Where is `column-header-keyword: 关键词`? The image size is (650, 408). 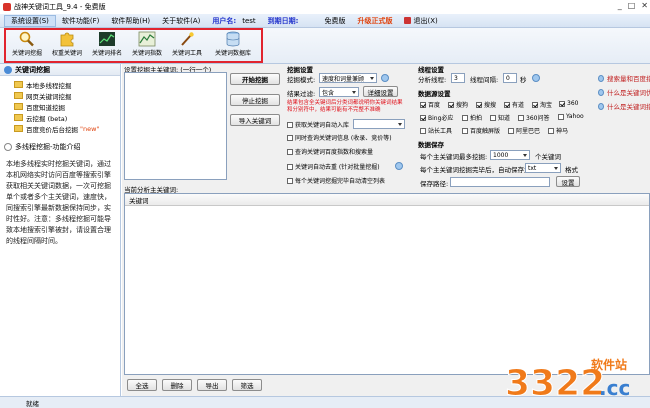
column-header-keyword: 关键词 is located at coordinates (387, 200).